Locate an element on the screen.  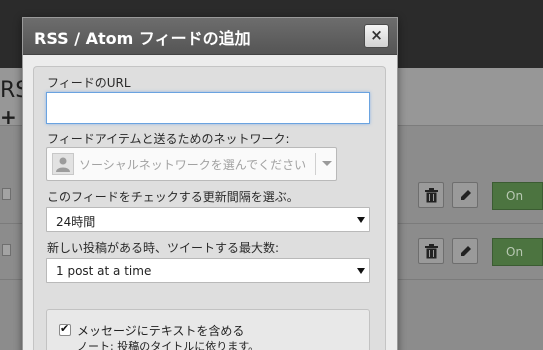
interval-value: 24時間 is located at coordinates (76, 222).